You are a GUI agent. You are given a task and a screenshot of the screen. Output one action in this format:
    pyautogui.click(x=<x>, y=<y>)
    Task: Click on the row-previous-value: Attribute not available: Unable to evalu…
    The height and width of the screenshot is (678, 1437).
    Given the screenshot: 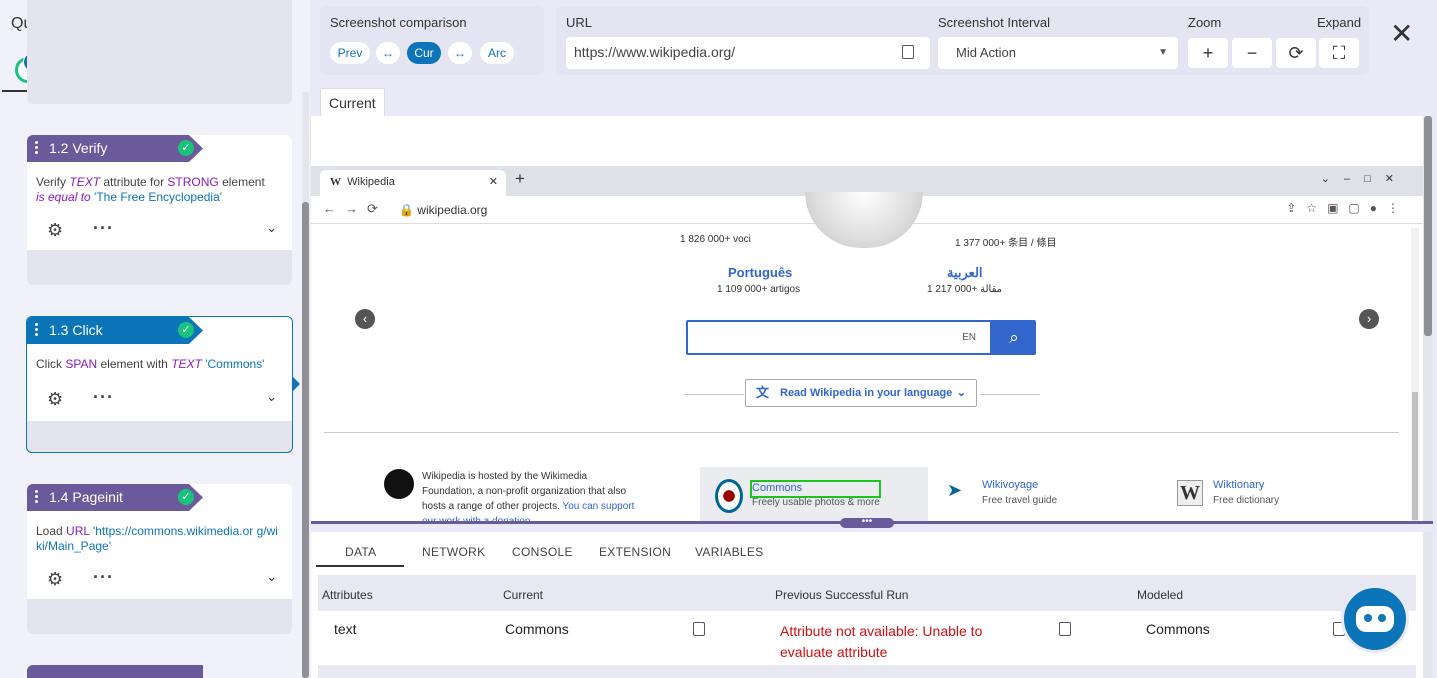 What is the action you would take?
    pyautogui.click(x=881, y=641)
    